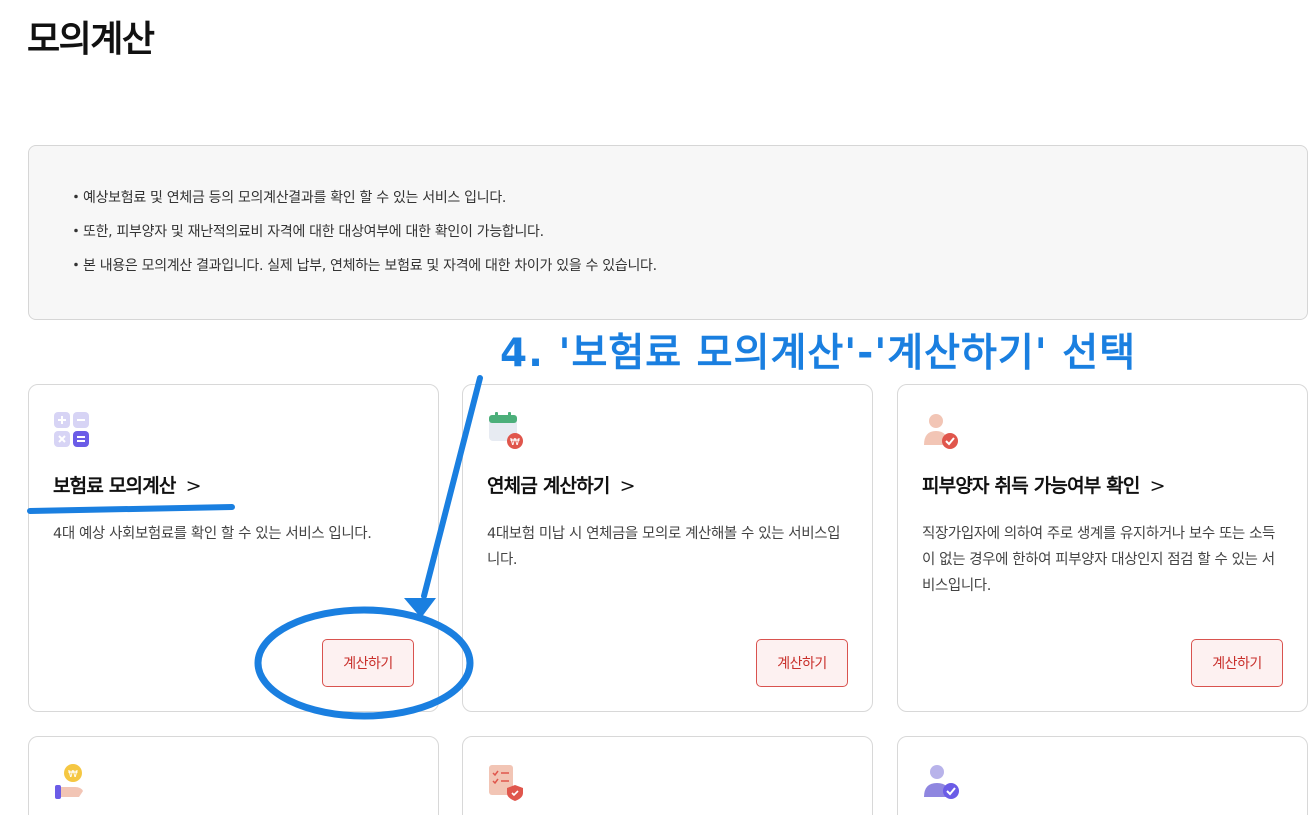 Image resolution: width=1313 pixels, height=815 pixels. What do you see at coordinates (91, 39) in the screenshot?
I see `page-title: 모의계산` at bounding box center [91, 39].